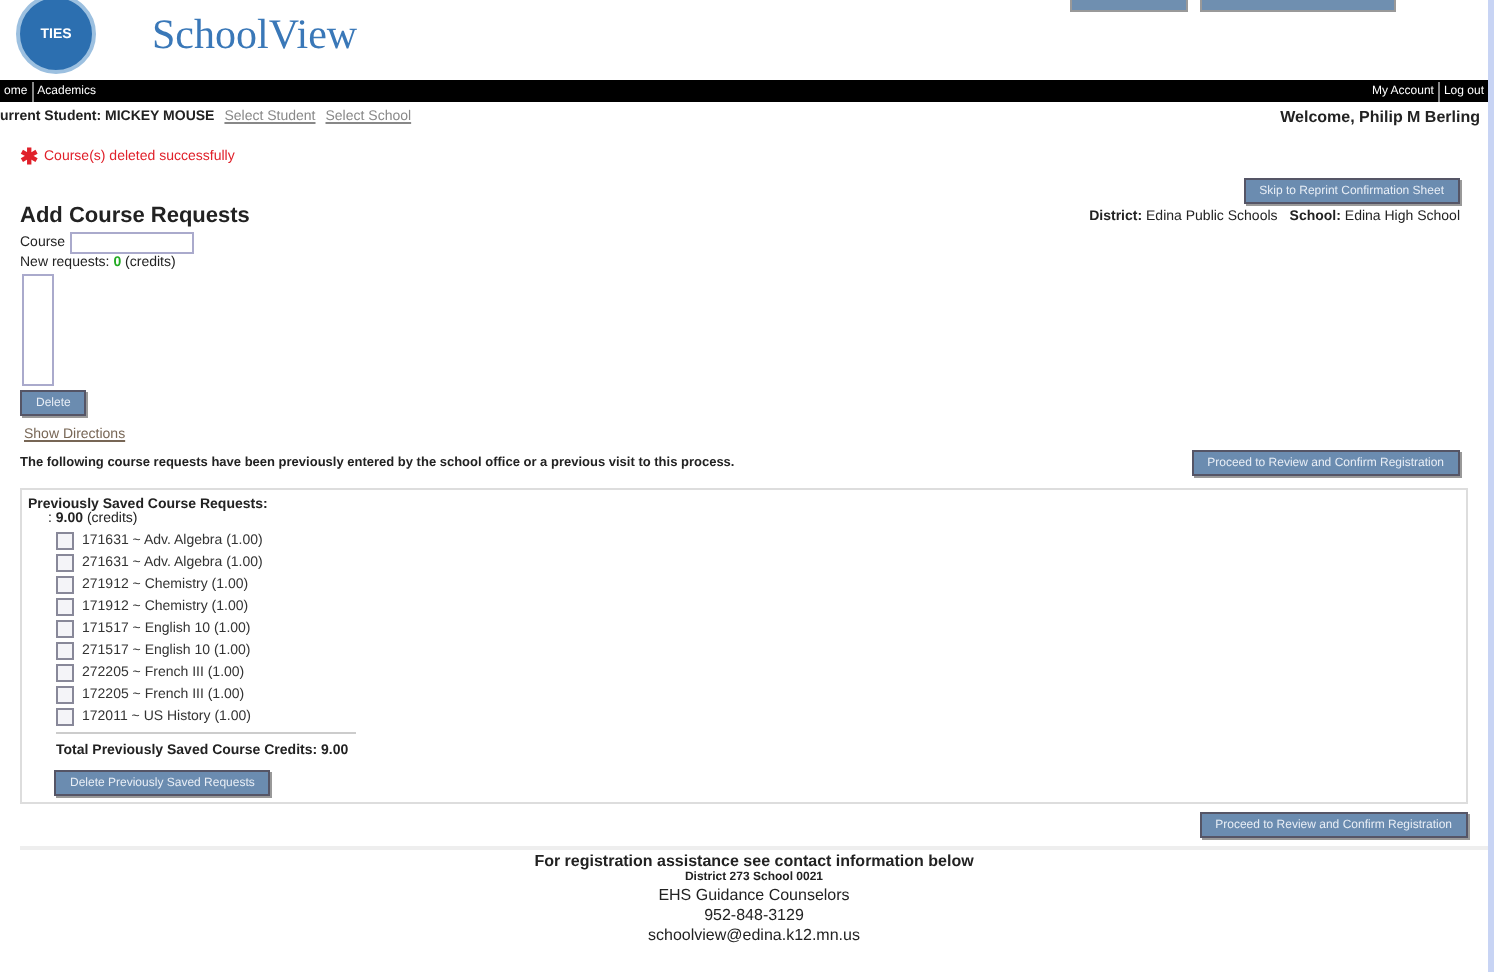 This screenshot has width=1496, height=972. Describe the element at coordinates (754, 936) in the screenshot. I see `footer-text: schoolview@edina.k12.mn.us` at that location.